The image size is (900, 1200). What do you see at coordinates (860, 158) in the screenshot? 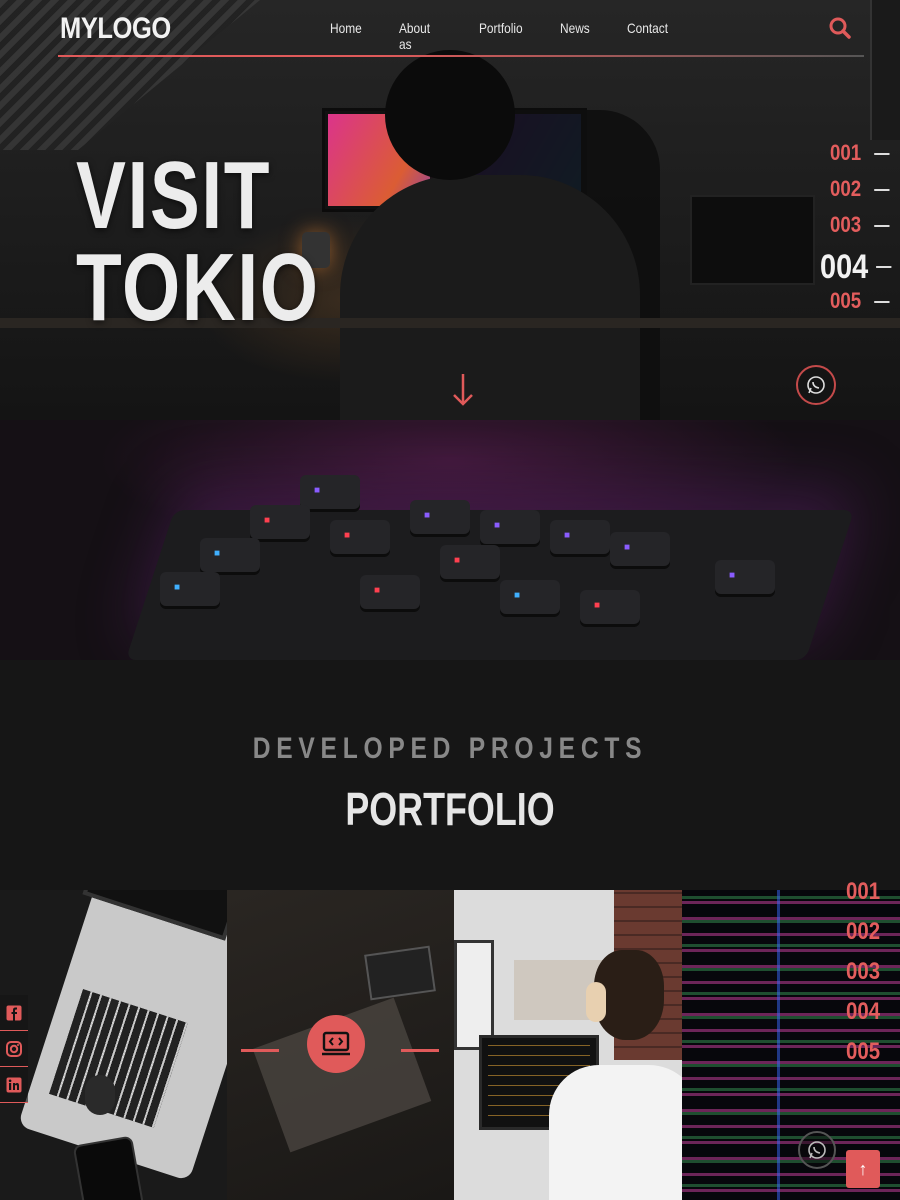
I see `hero-slide-001: 001` at bounding box center [860, 158].